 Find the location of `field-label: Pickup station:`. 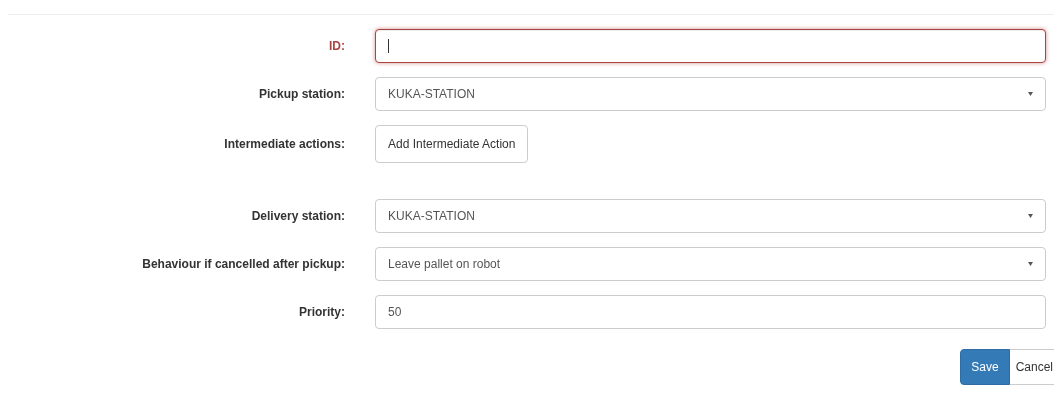

field-label: Pickup station: is located at coordinates (301, 94).